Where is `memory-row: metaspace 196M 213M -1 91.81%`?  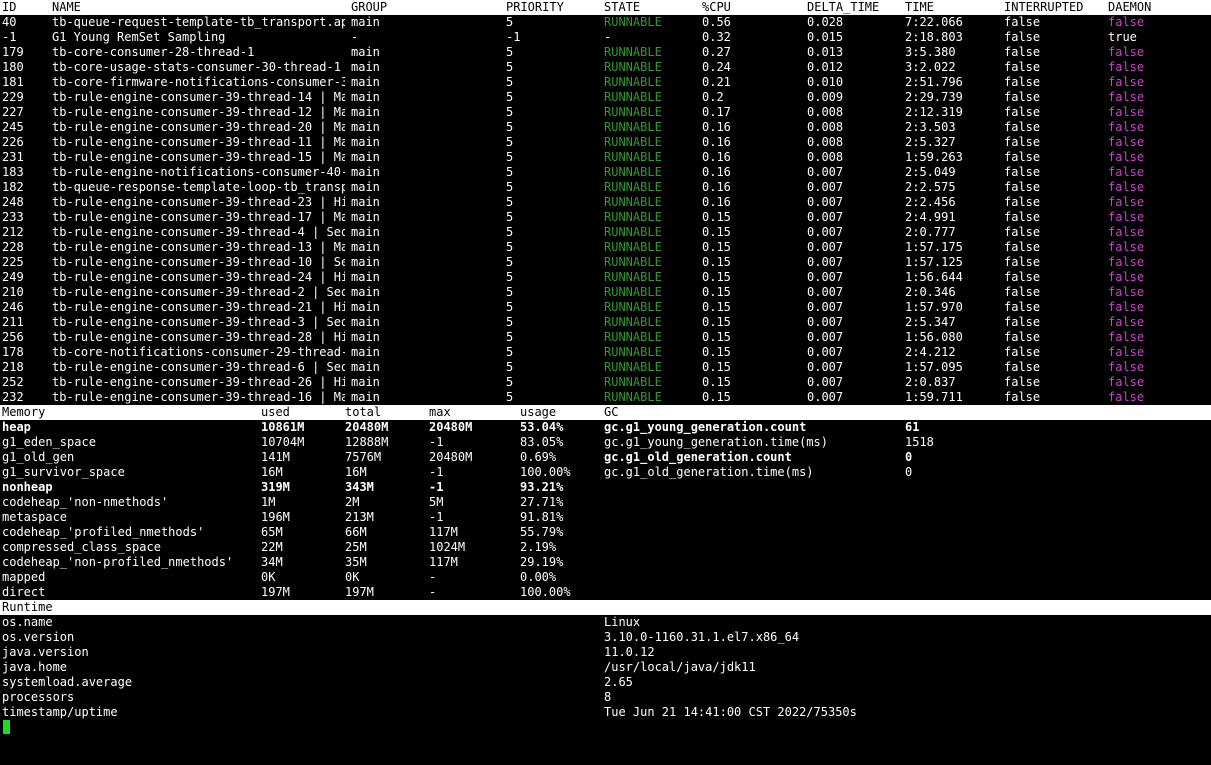
memory-row: metaspace 196M 213M -1 91.81% is located at coordinates (605, 517).